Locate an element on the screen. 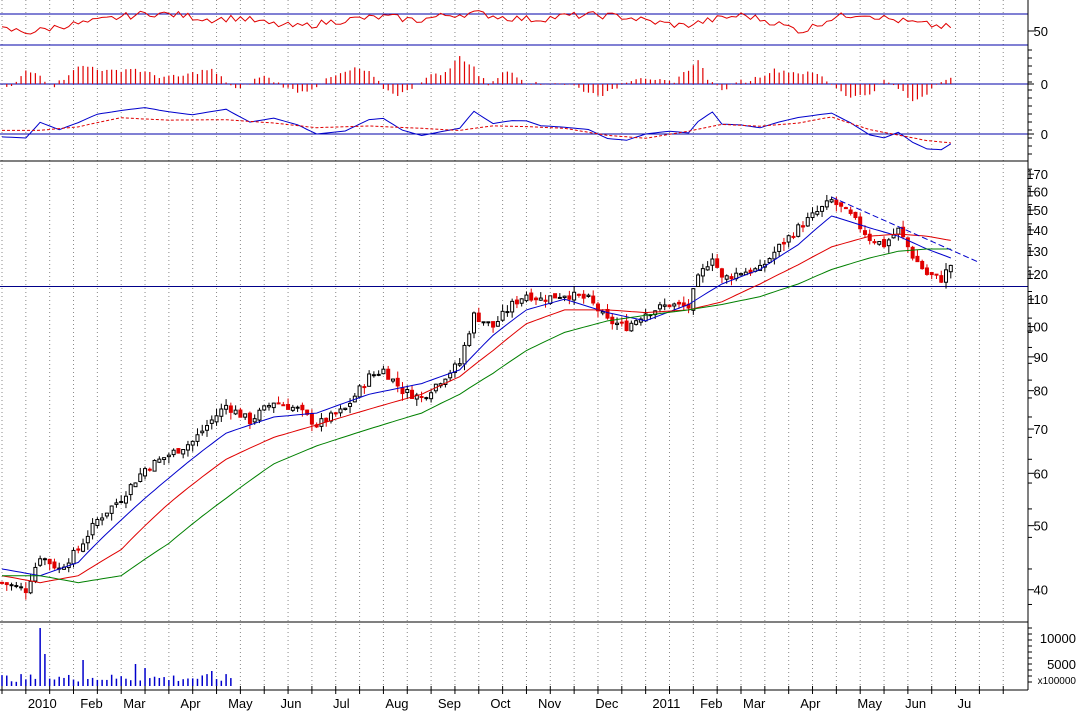 Image resolution: width=1079 pixels, height=711 pixels. date-label: Dec is located at coordinates (607, 703).